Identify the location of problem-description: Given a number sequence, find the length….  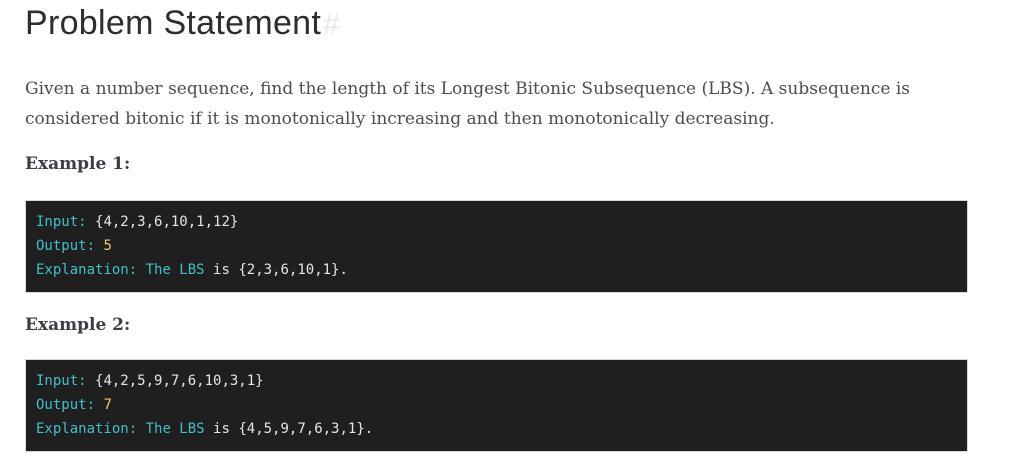
(468, 104).